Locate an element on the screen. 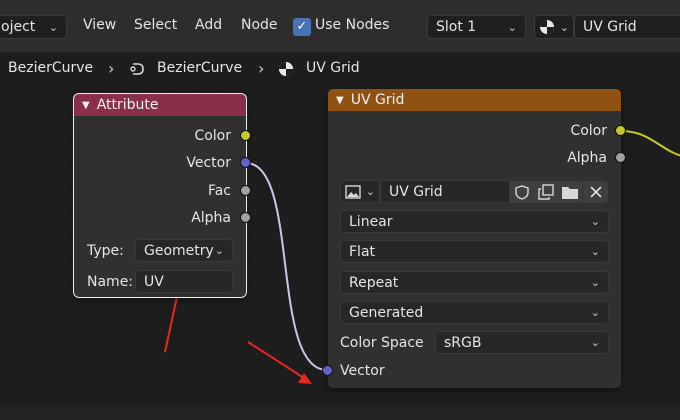 The width and height of the screenshot is (680, 420). output-fac-label: Fac is located at coordinates (219, 191).